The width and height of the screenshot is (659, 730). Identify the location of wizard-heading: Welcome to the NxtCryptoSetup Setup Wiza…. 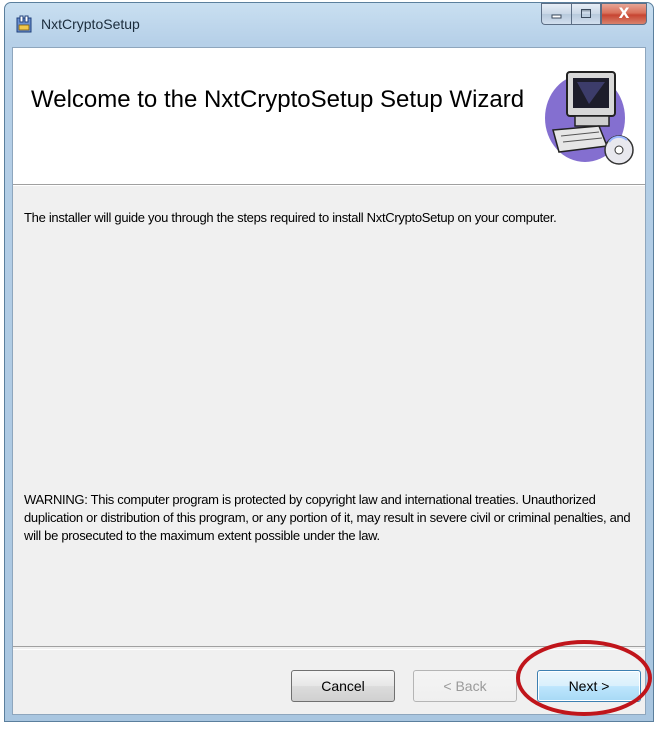
(278, 99).